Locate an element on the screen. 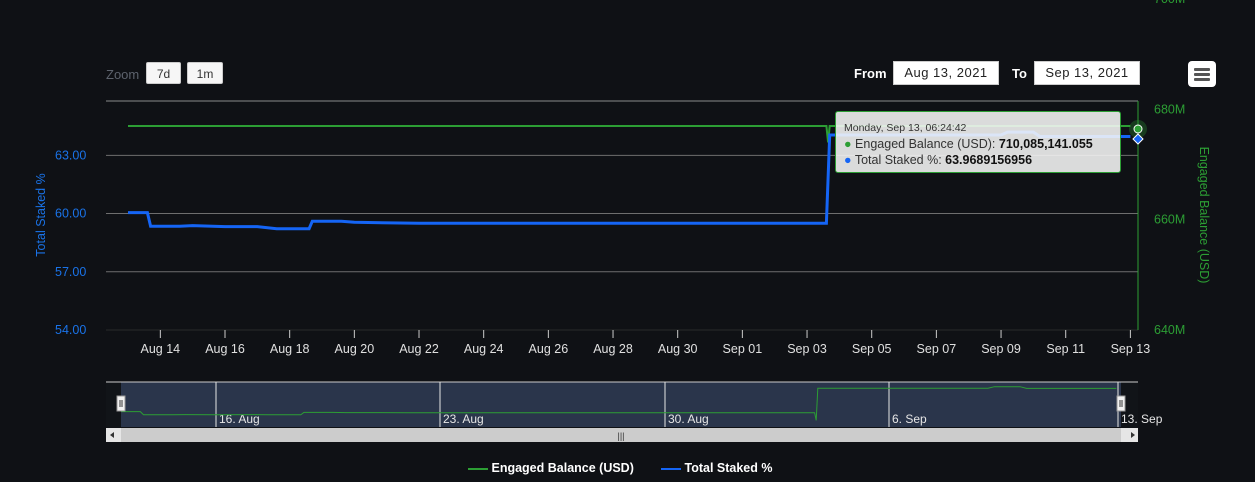  y-right-tick-label: 680M is located at coordinates (1169, 109).